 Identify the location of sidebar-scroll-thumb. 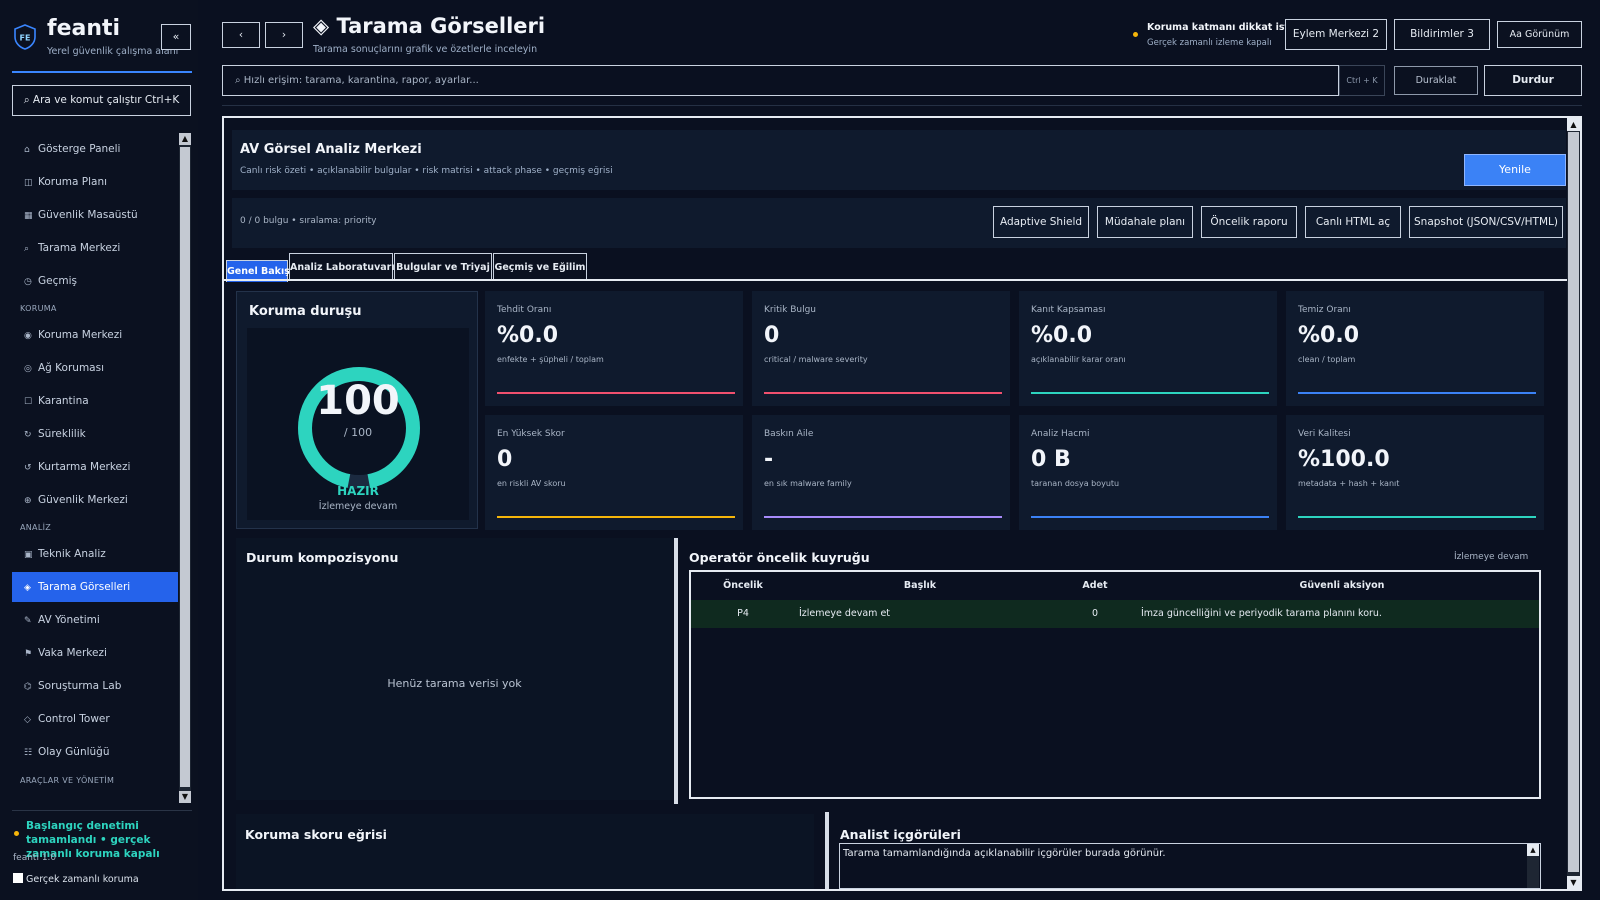
(185, 467).